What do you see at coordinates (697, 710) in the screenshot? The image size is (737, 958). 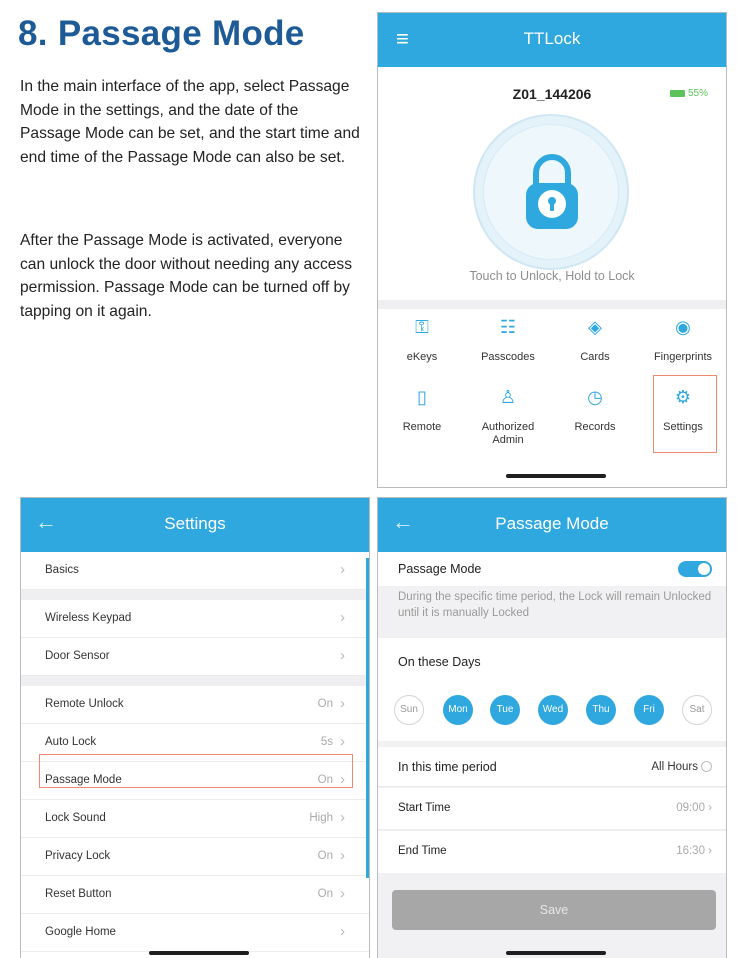 I see `day-sat: Sat` at bounding box center [697, 710].